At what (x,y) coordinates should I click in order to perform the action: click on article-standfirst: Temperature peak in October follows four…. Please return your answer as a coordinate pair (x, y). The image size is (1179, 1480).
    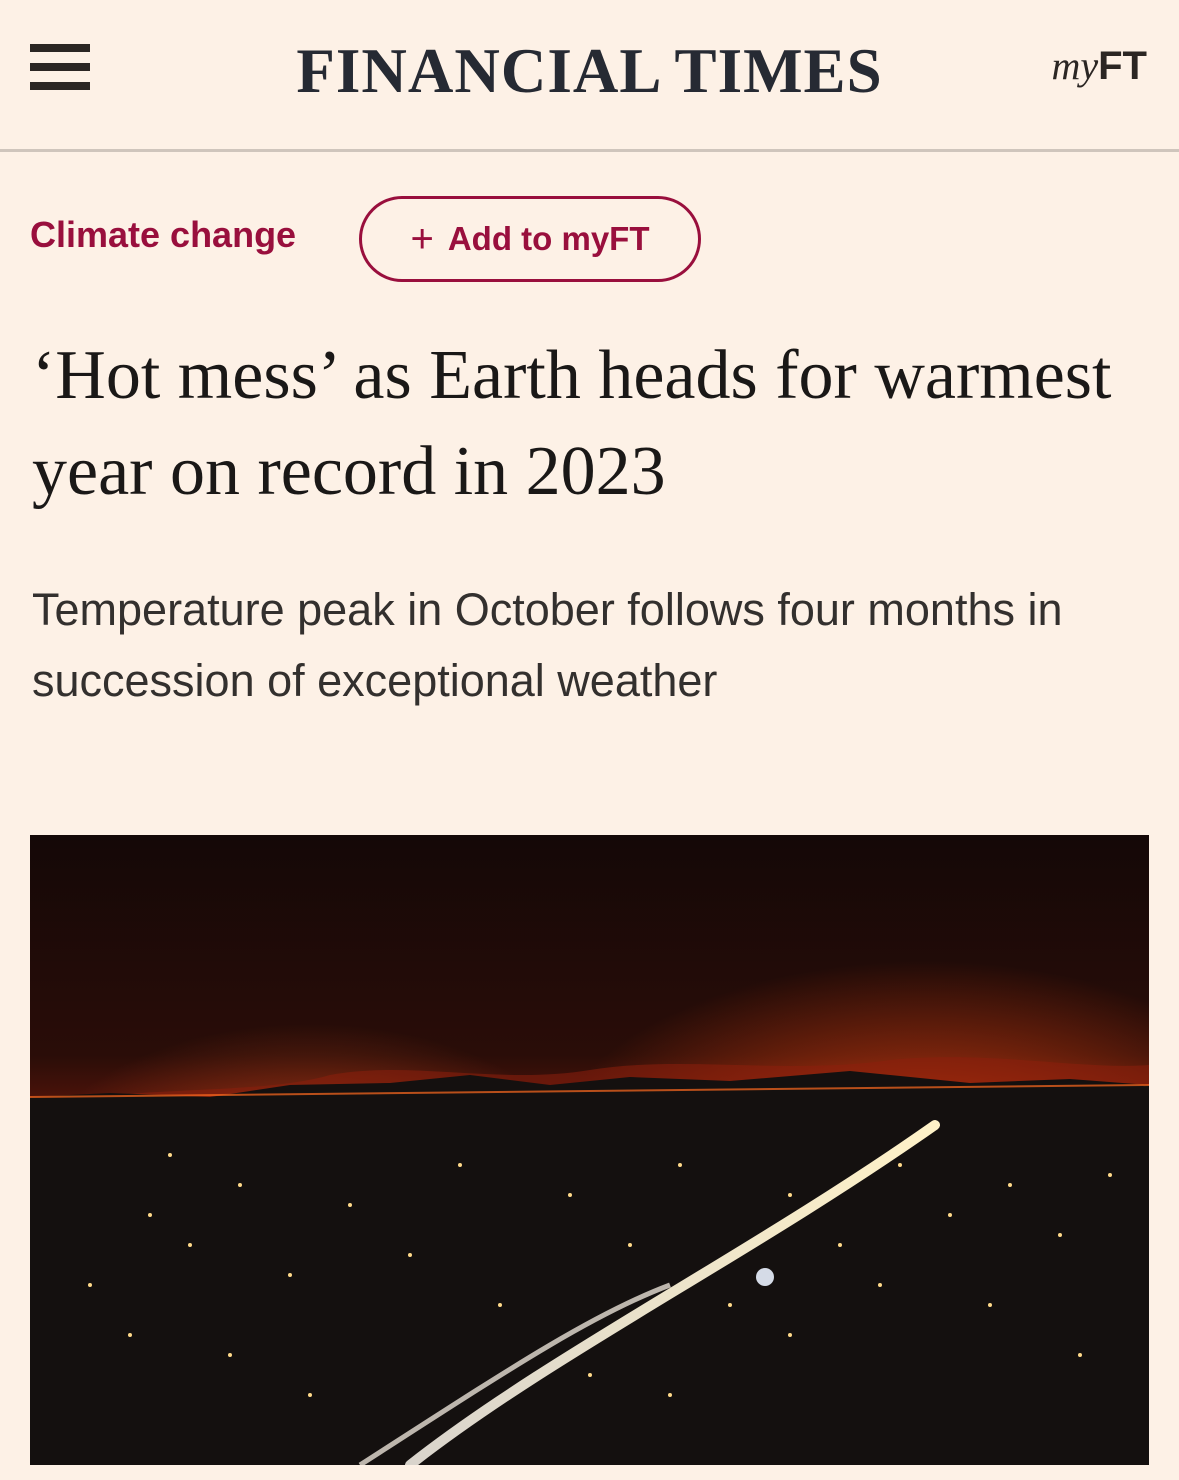
    Looking at the image, I should click on (547, 645).